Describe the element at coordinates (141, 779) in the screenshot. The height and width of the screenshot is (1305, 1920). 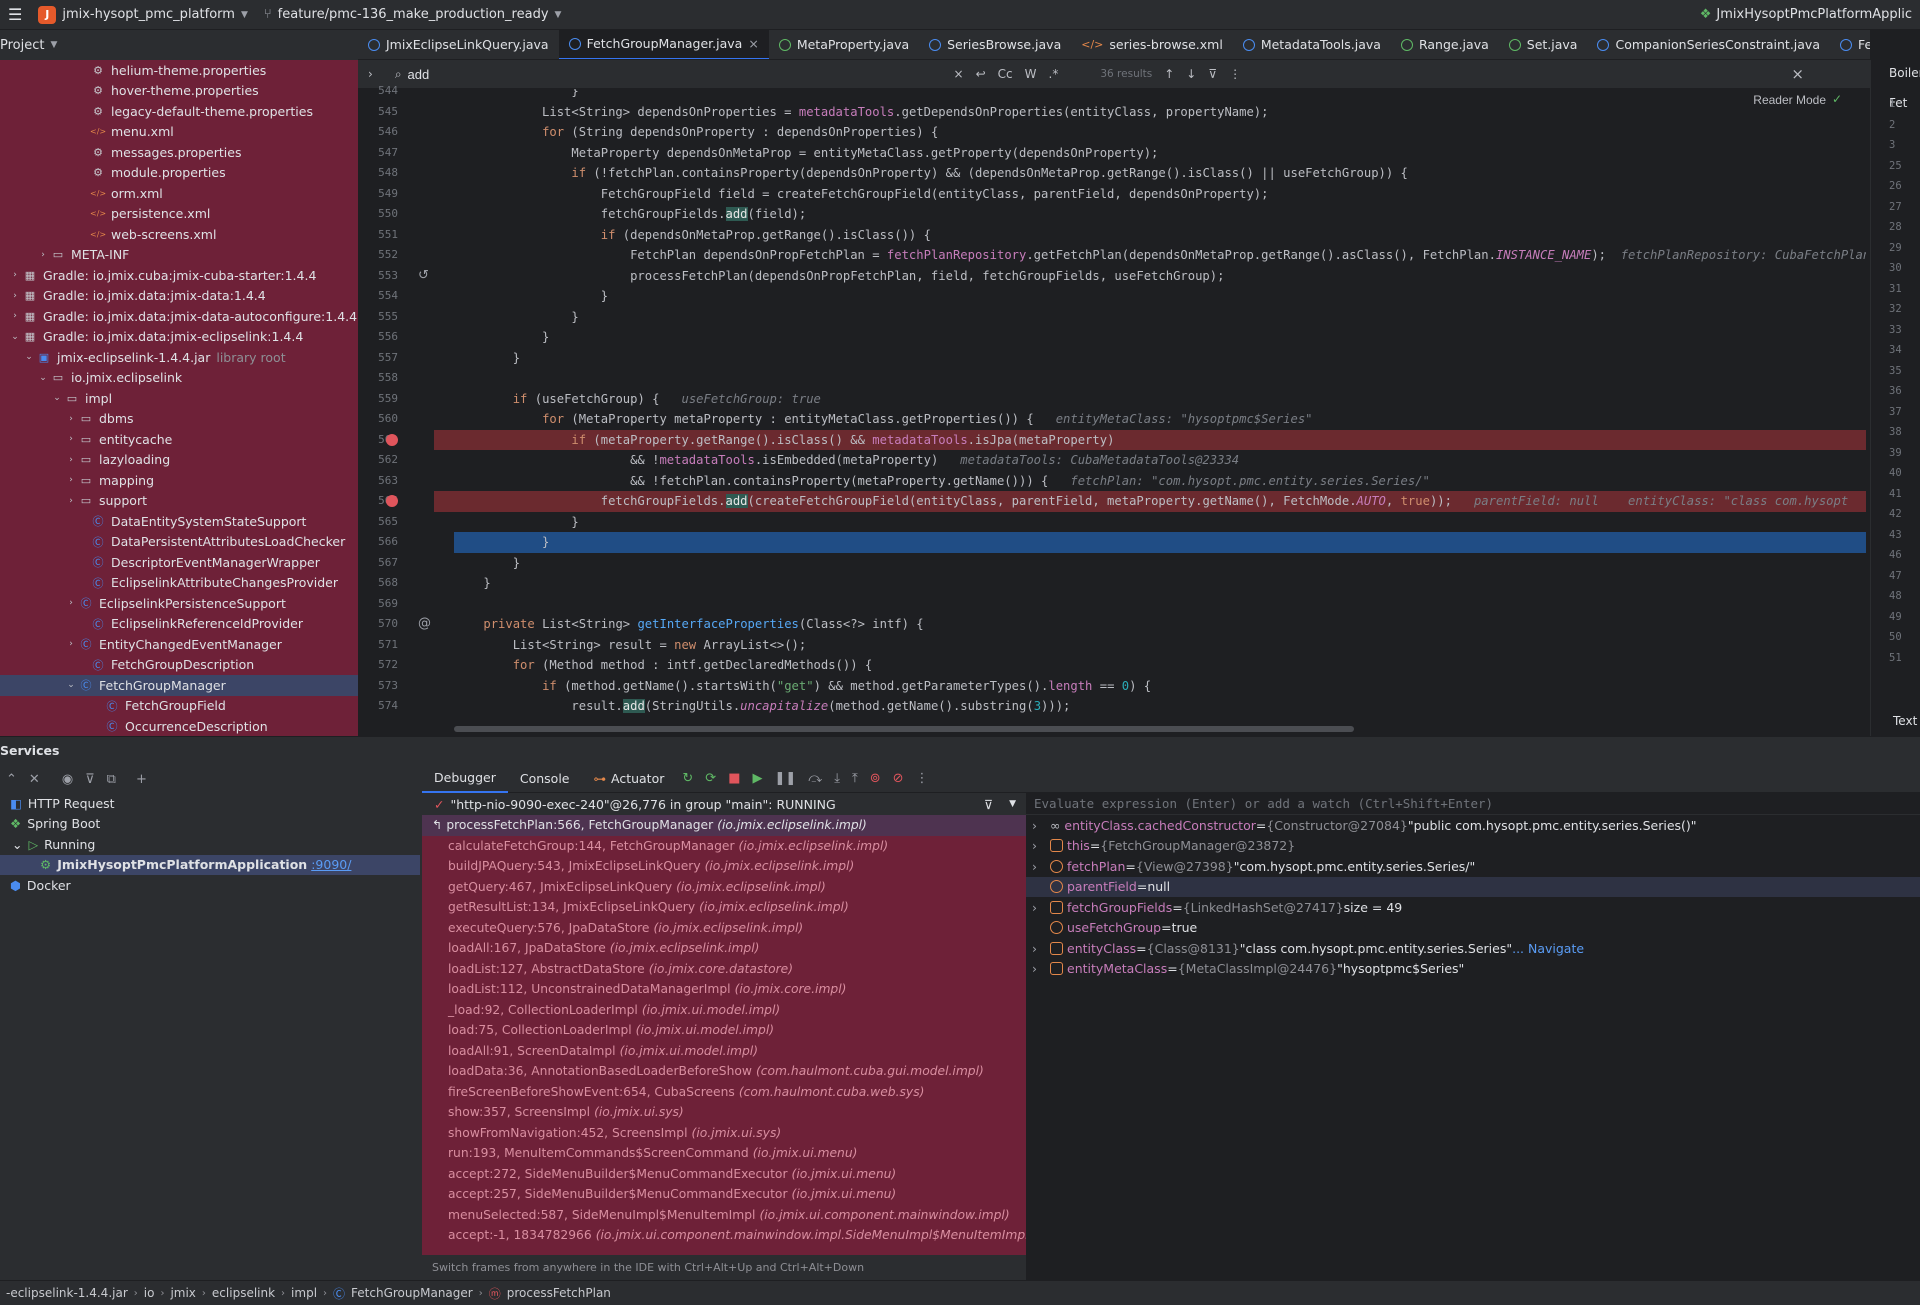
I see `add-service-icon: +` at that location.